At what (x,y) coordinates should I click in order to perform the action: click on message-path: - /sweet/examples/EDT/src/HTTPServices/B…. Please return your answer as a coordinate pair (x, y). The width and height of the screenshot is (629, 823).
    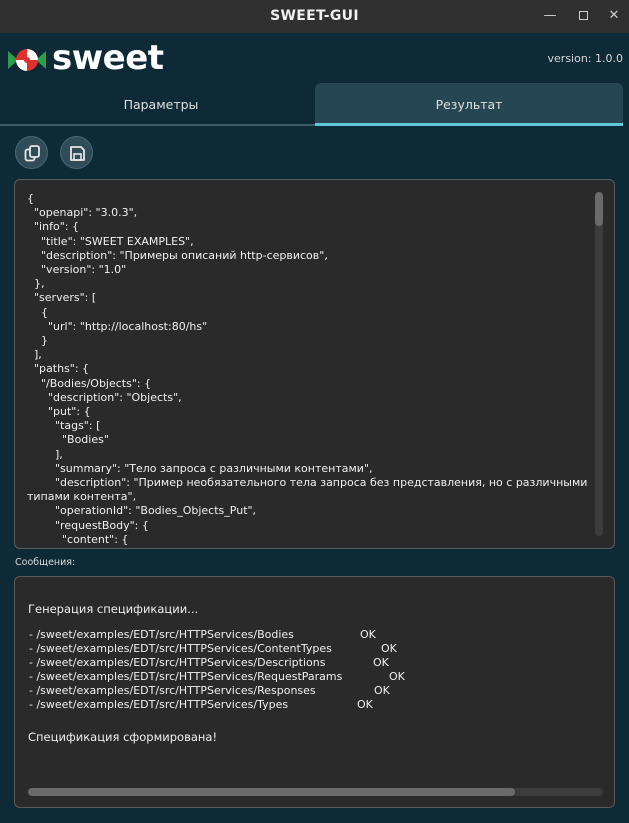
    Looking at the image, I should click on (161, 634).